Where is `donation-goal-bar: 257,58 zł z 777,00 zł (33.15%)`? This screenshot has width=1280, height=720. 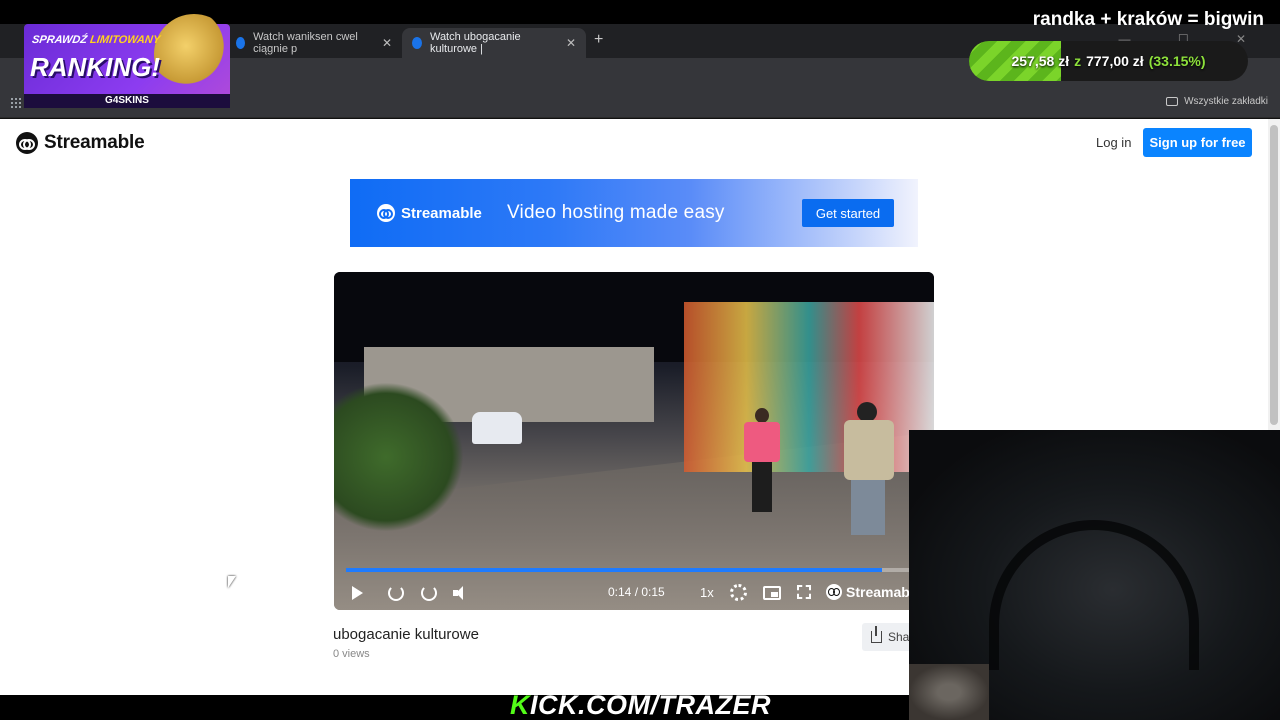 donation-goal-bar: 257,58 zł z 777,00 zł (33.15%) is located at coordinates (1108, 61).